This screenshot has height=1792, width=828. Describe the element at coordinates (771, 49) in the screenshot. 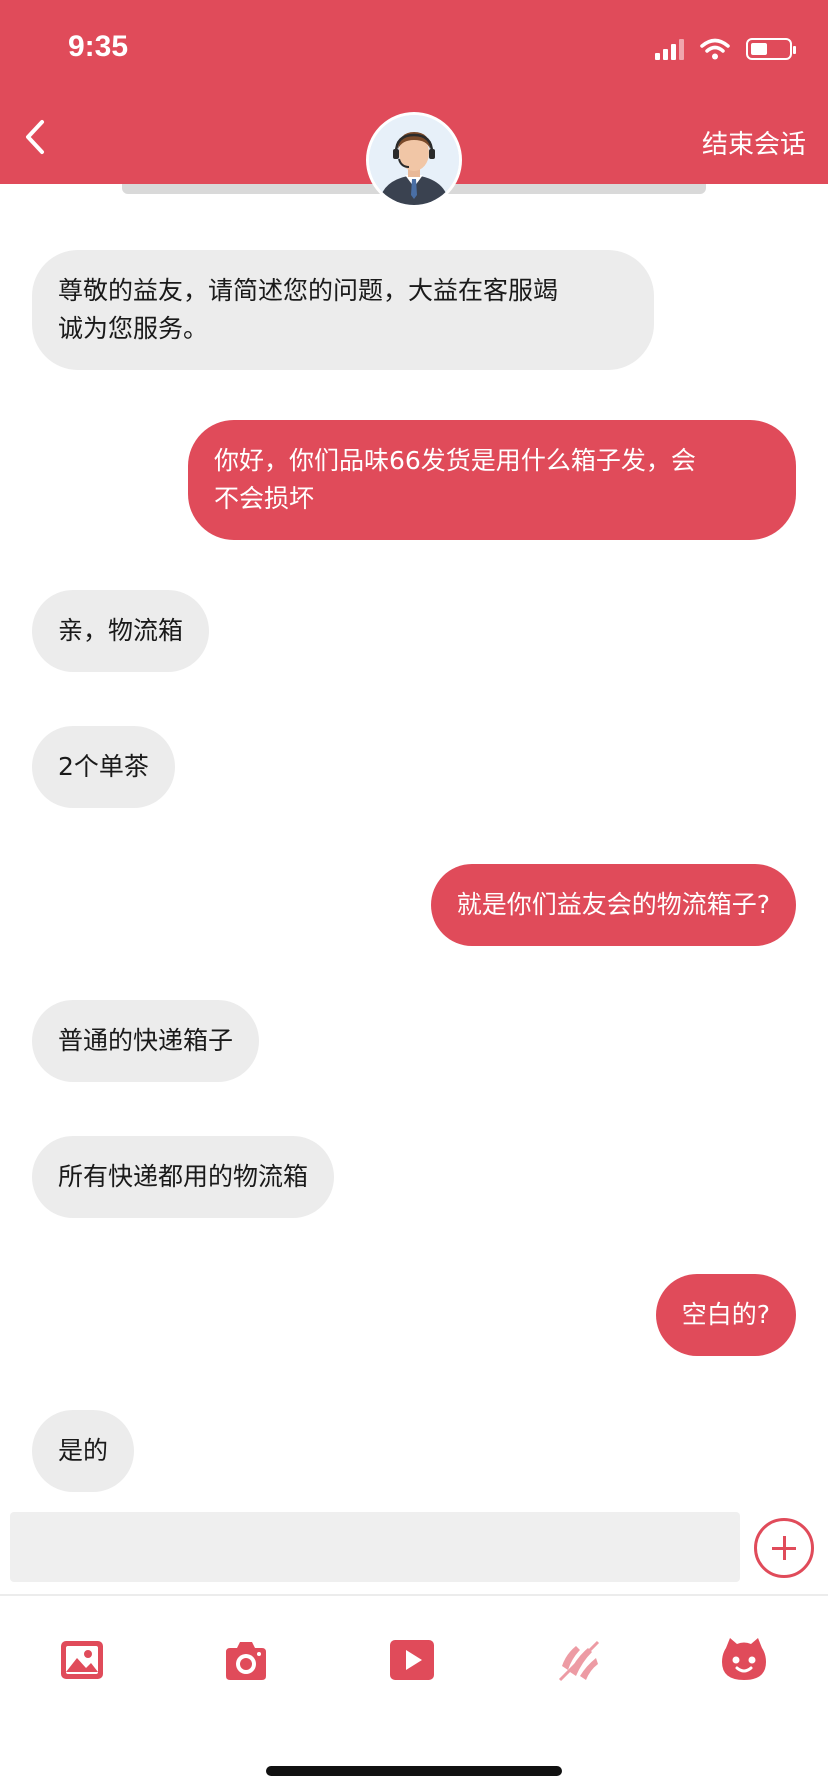

I see `battery-icon` at that location.